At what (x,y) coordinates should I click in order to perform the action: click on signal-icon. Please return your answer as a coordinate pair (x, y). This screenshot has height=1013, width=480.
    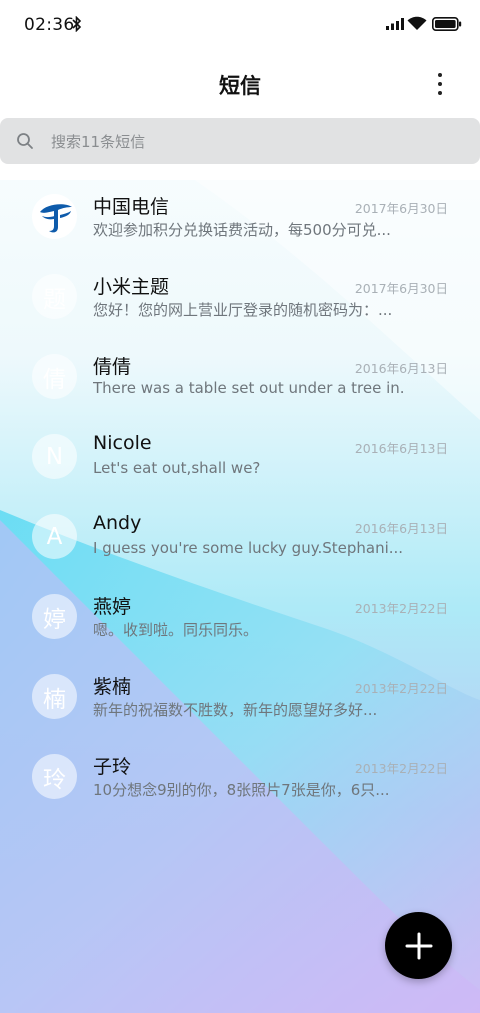
    Looking at the image, I should click on (395, 24).